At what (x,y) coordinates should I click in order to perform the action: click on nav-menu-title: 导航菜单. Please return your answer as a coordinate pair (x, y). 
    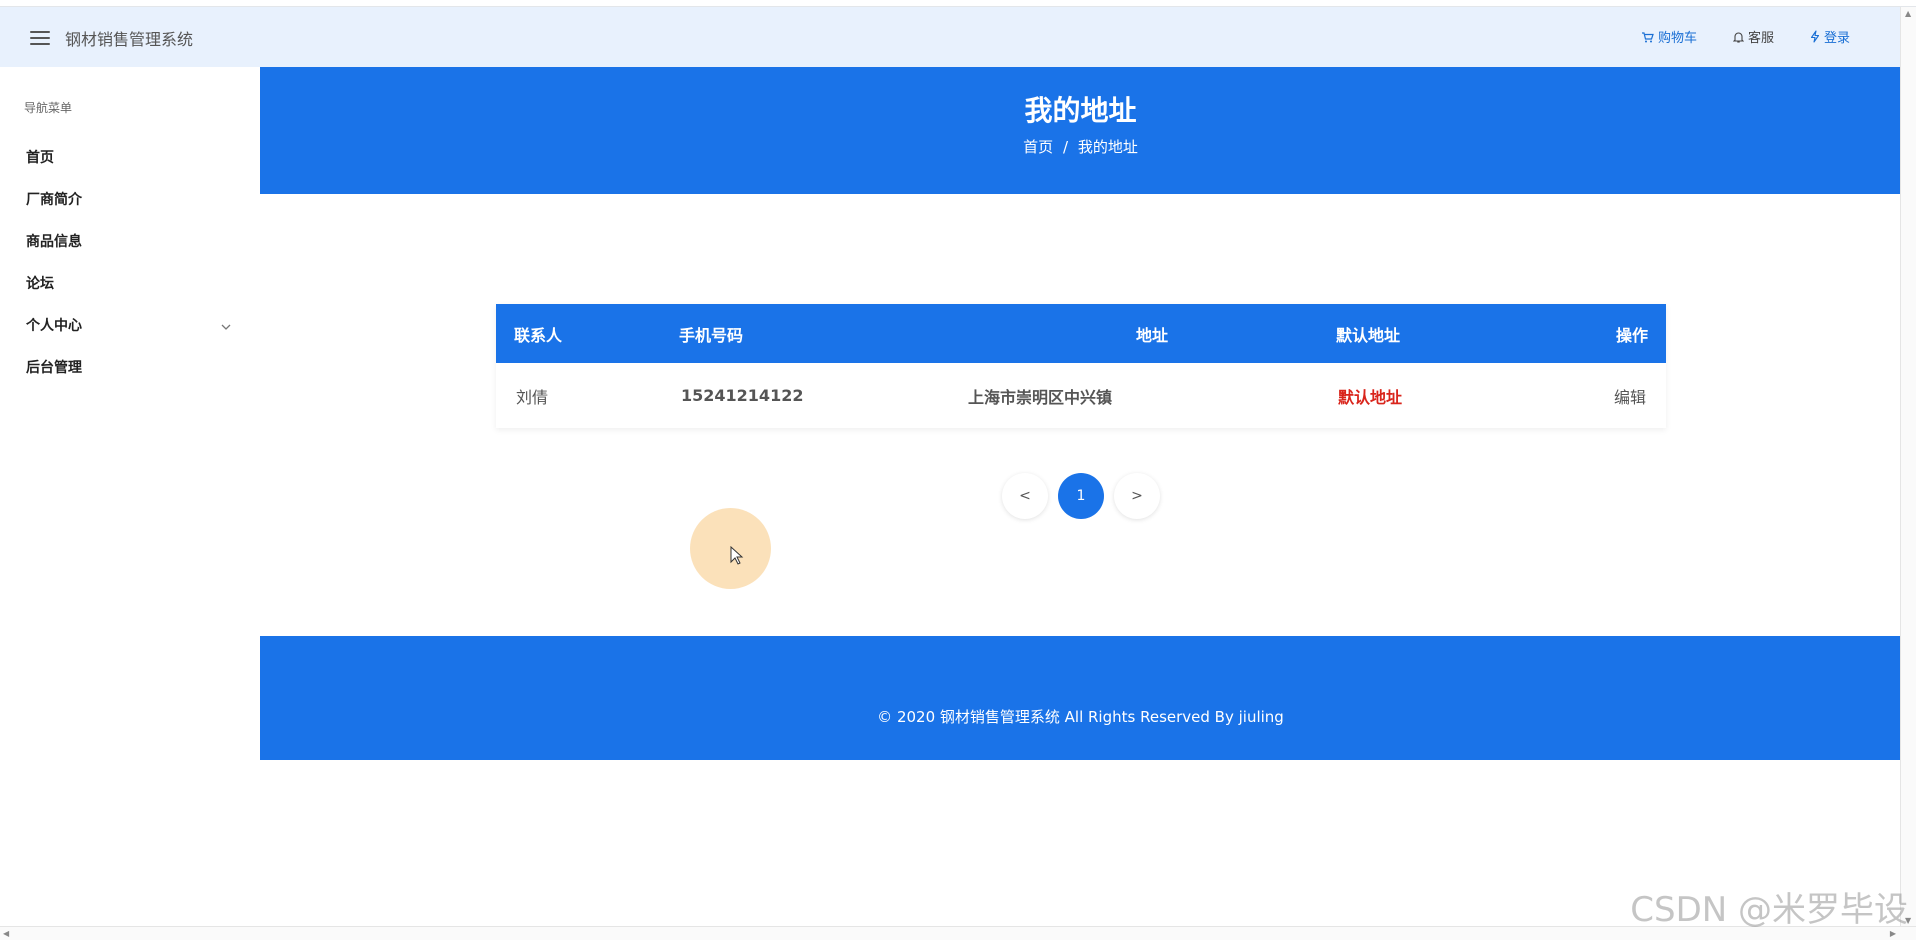
    Looking at the image, I should click on (48, 108).